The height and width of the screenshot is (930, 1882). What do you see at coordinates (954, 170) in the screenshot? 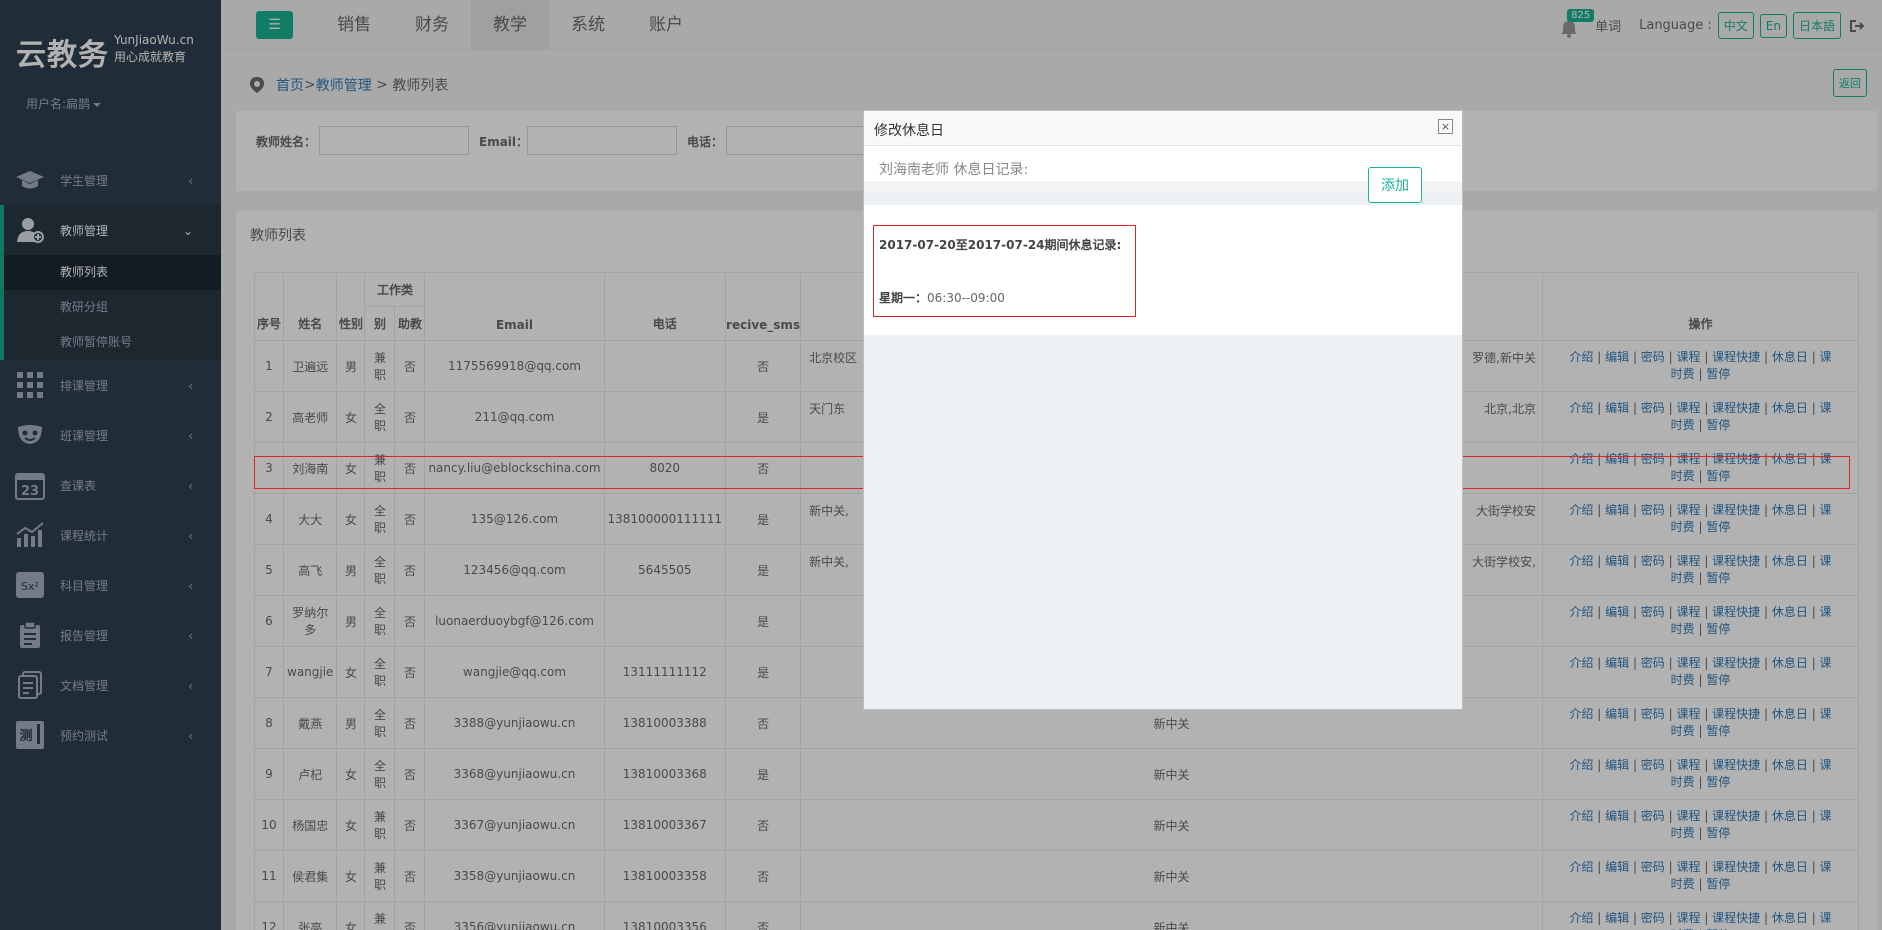
I see `modal-subtitle: 刘海南老师 休息日记录:` at bounding box center [954, 170].